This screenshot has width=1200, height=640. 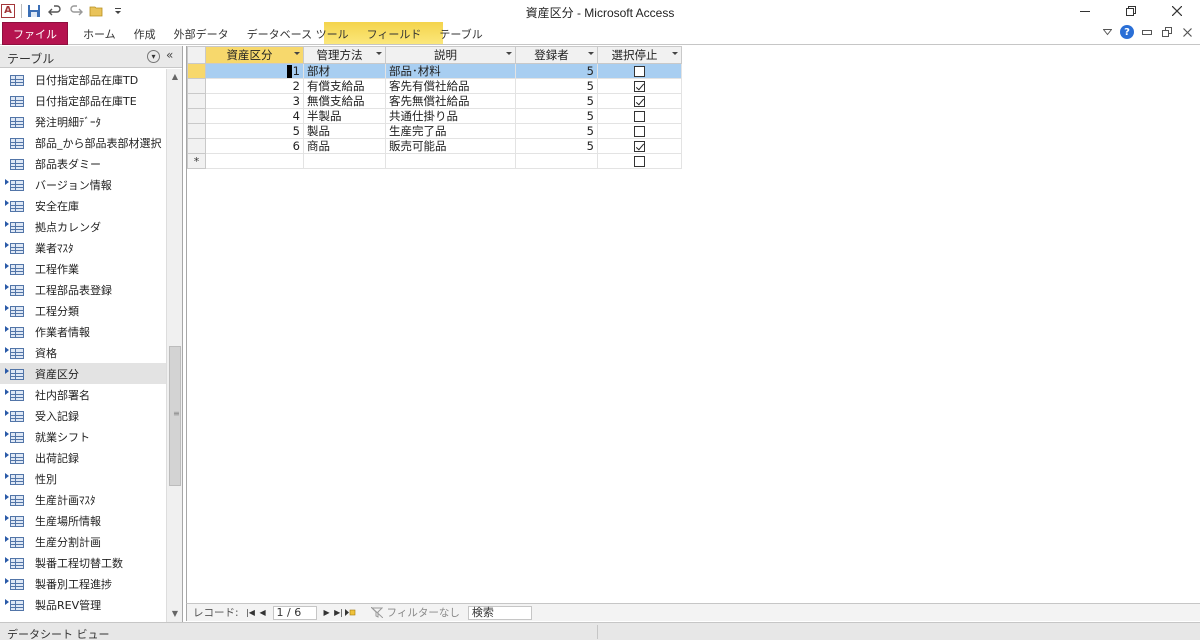 I want to click on column-header-stopped: 選択停止, so click(x=639, y=55).